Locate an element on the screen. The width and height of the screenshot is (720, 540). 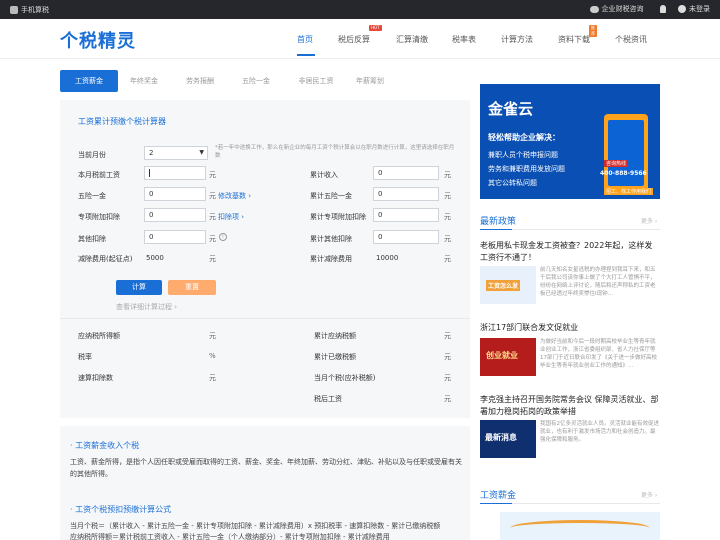
ad-phone-number: 400-888-9566 is located at coordinates (623, 173).